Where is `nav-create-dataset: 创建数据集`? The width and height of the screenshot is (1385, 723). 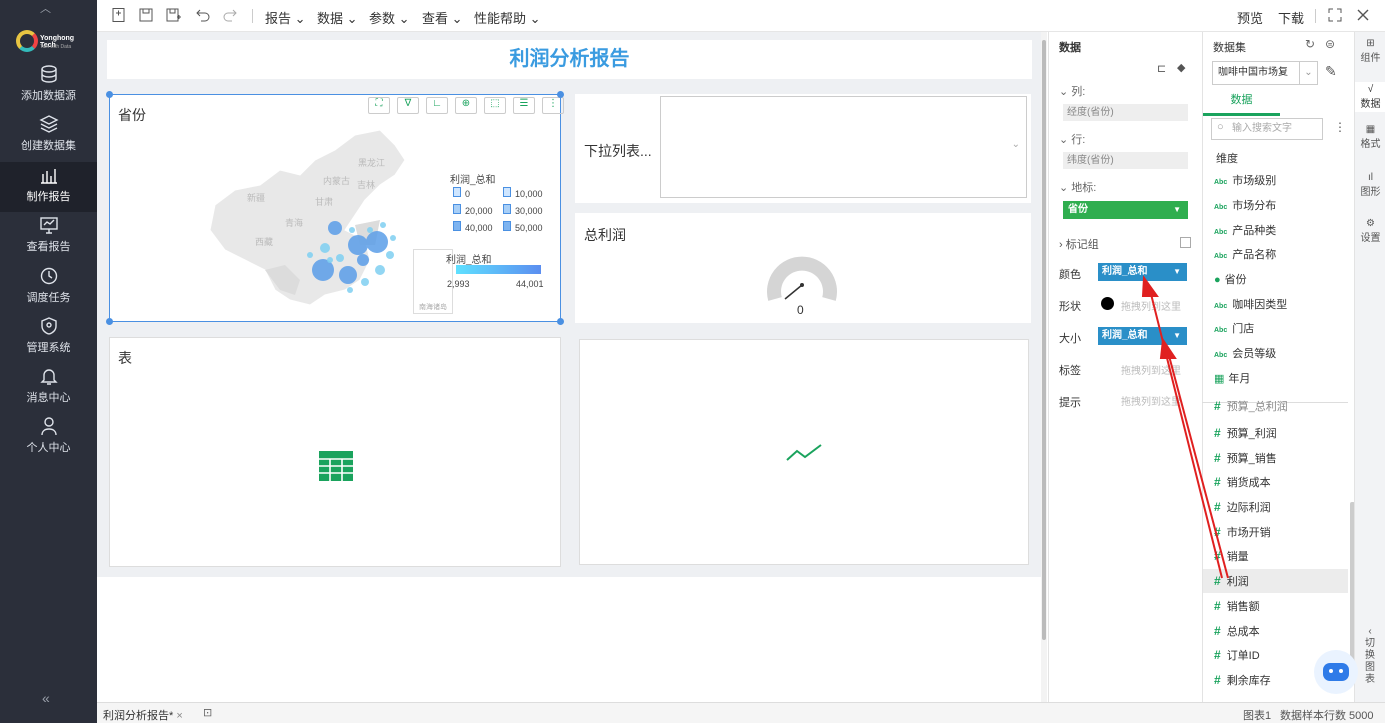
nav-create-dataset: 创建数据集 is located at coordinates (48, 139).